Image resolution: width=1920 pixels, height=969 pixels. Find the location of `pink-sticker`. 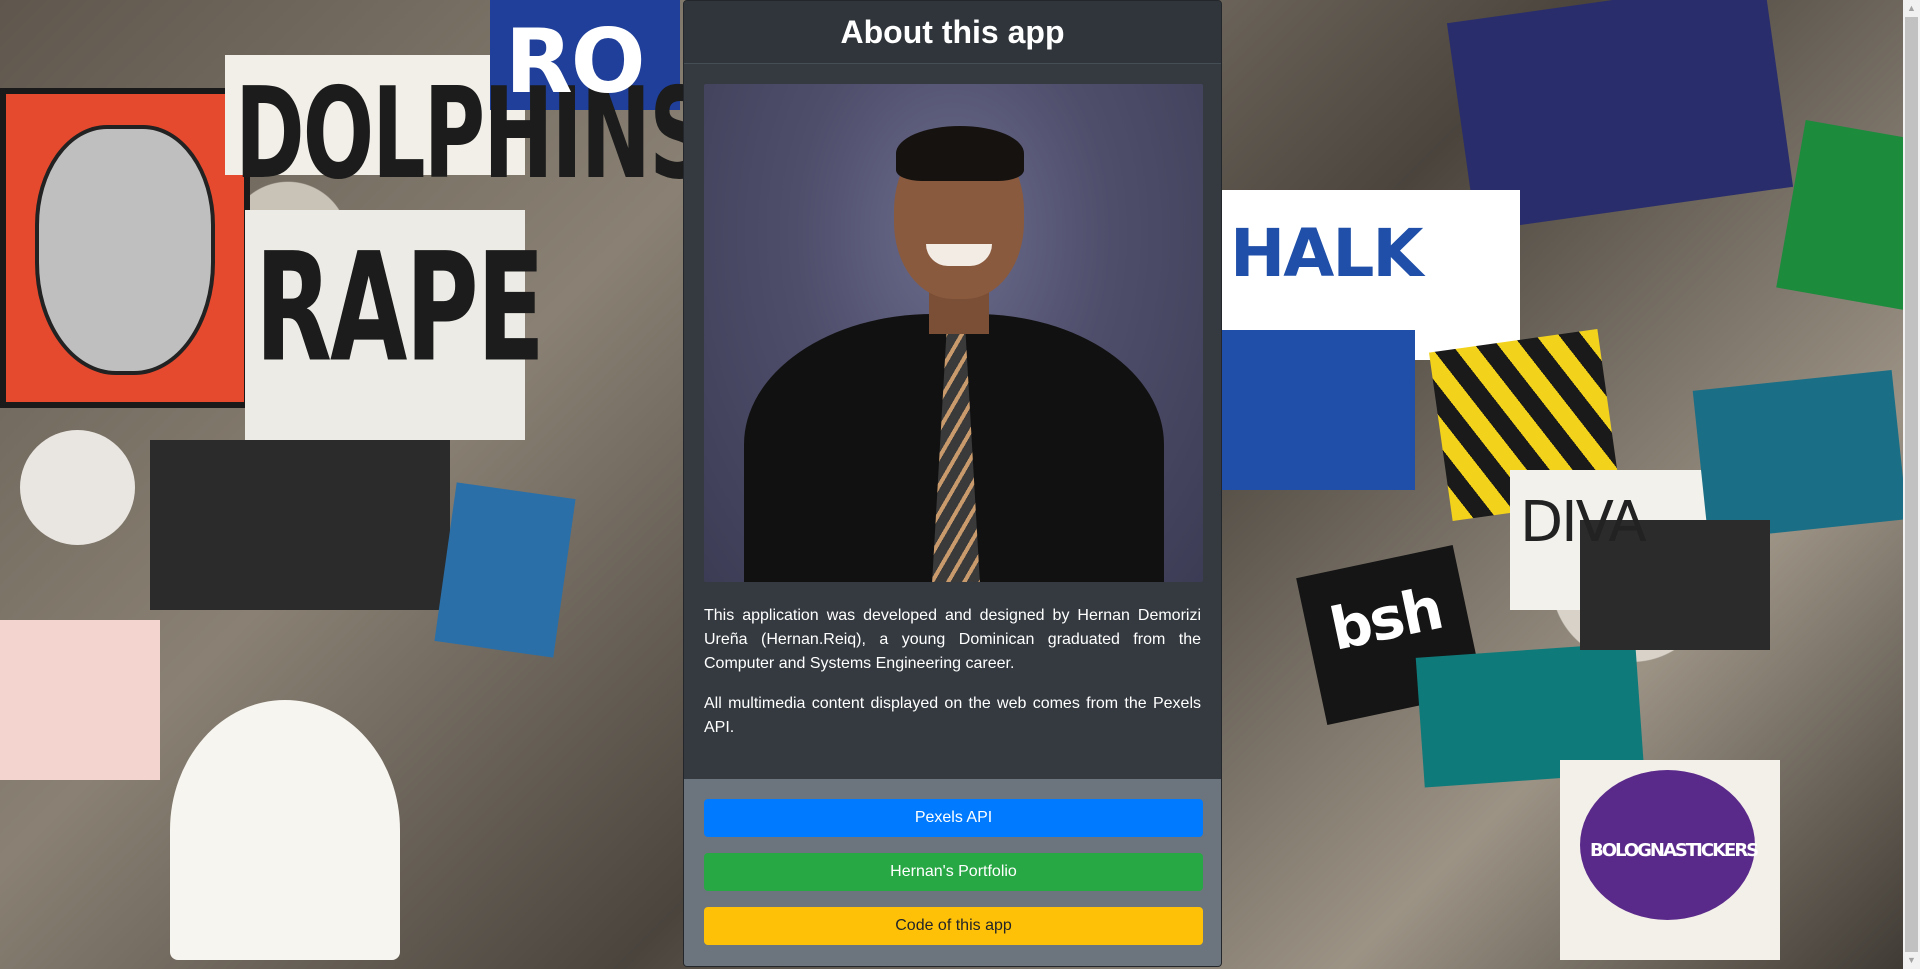

pink-sticker is located at coordinates (80, 700).